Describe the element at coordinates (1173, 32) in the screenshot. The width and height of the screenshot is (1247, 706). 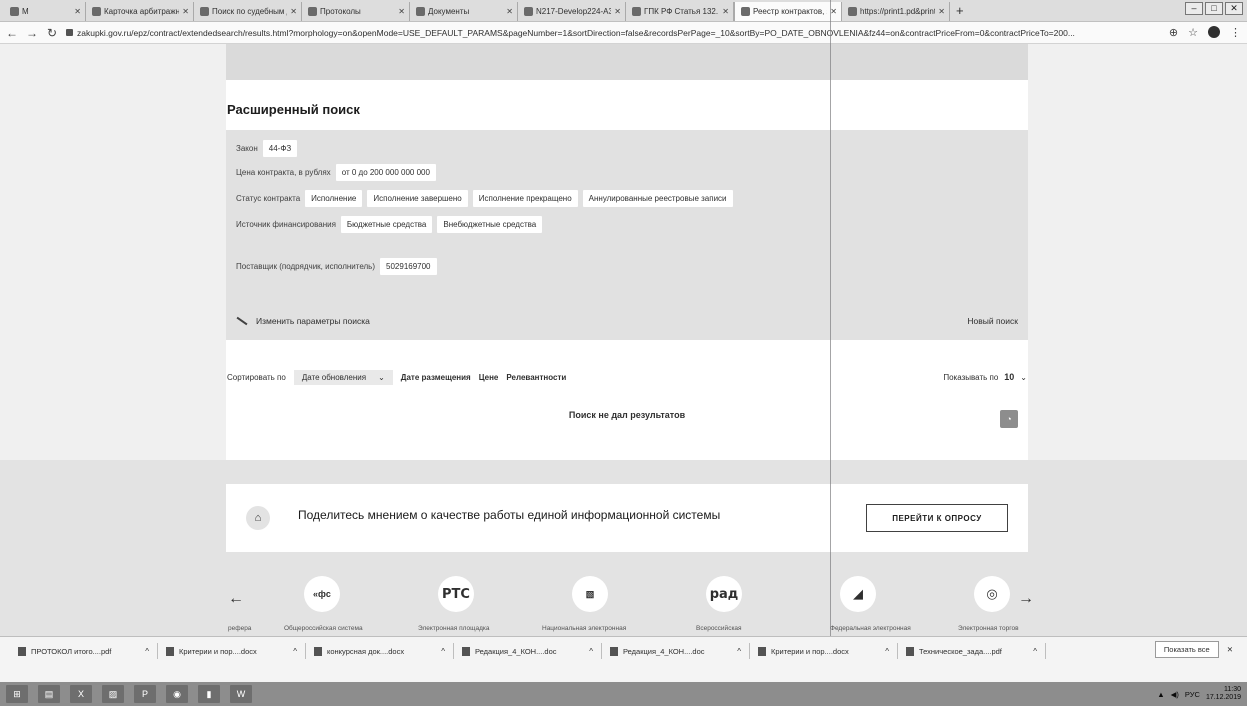
I see `zoom-icon: ⊕` at that location.